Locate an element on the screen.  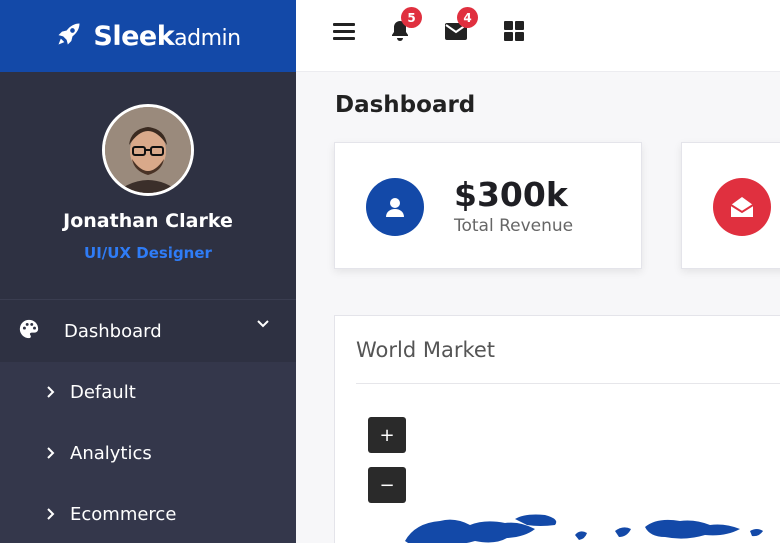
dashboard-submenu: Default Analytics Ecommerce is located at coordinates (148, 452).